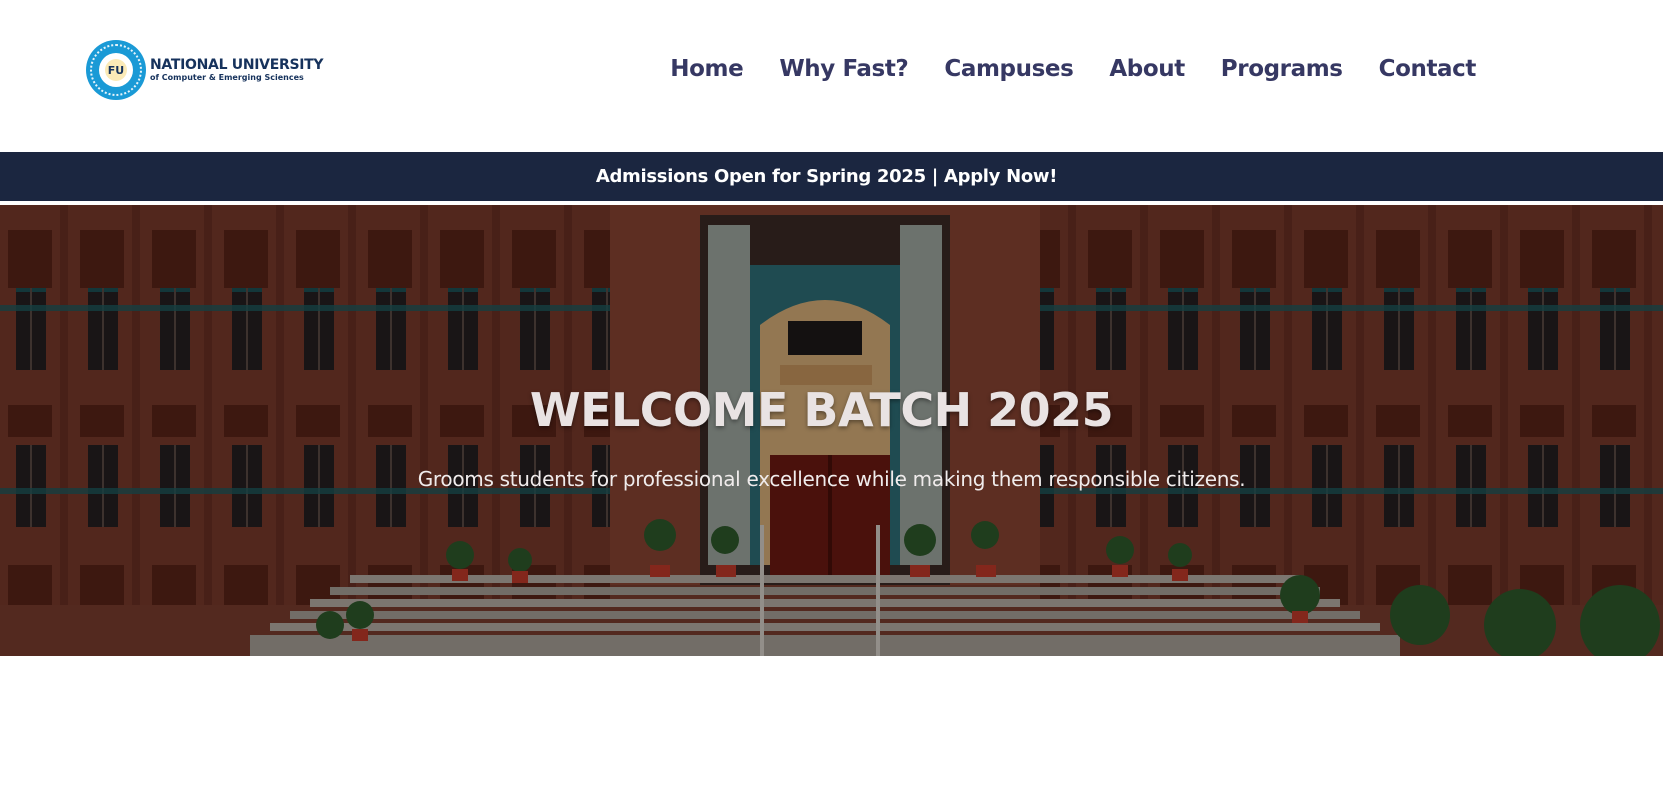  What do you see at coordinates (1008, 69) in the screenshot?
I see `nav-item-campuses: Campuses` at bounding box center [1008, 69].